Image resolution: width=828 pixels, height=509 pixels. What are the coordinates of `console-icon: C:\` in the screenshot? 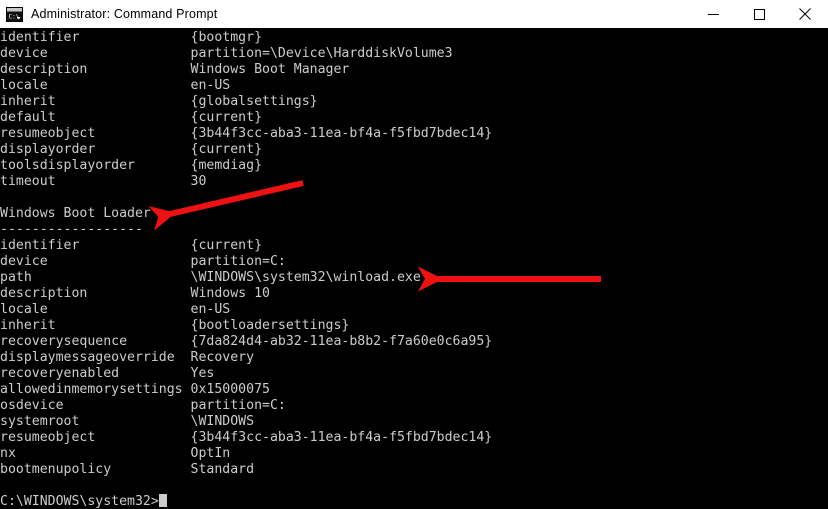 It's located at (14, 14).